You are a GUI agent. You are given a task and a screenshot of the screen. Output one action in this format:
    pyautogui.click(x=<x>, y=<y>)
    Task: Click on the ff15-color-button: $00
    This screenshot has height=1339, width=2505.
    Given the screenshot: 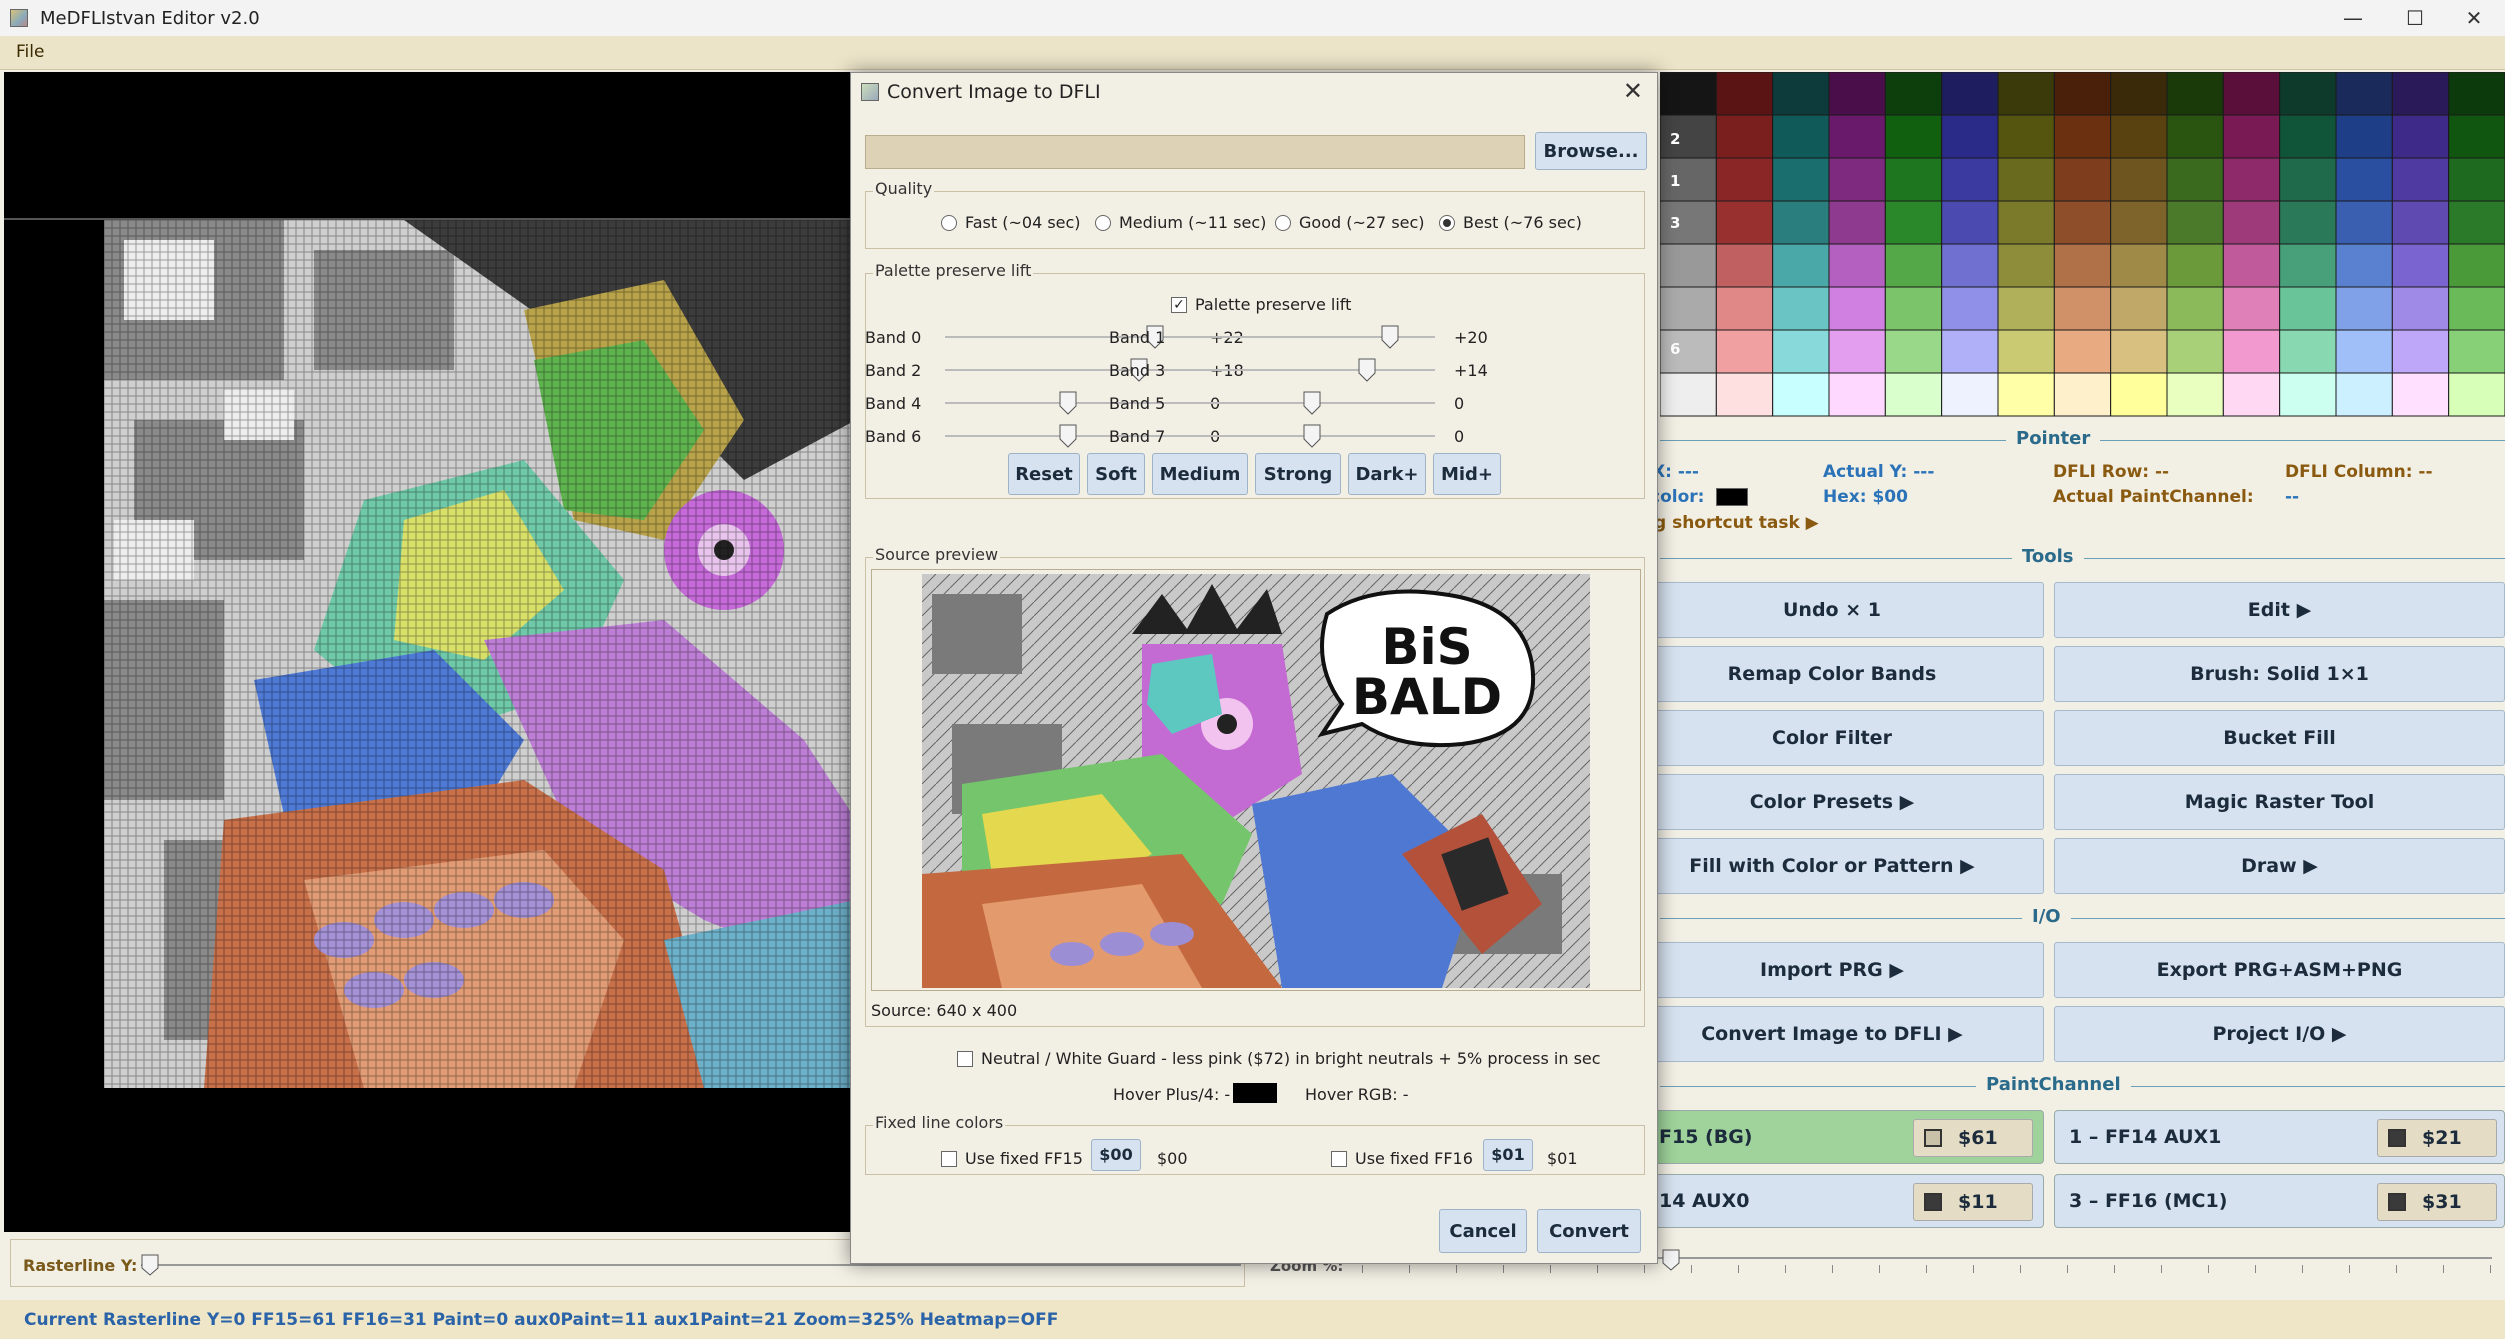 What is the action you would take?
    pyautogui.click(x=1116, y=1155)
    